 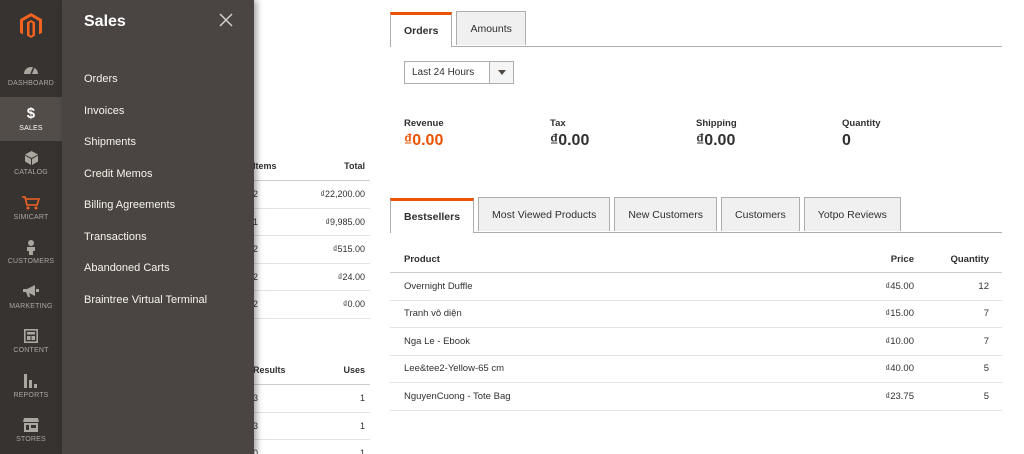 What do you see at coordinates (31, 381) in the screenshot?
I see `bar-chart-icon` at bounding box center [31, 381].